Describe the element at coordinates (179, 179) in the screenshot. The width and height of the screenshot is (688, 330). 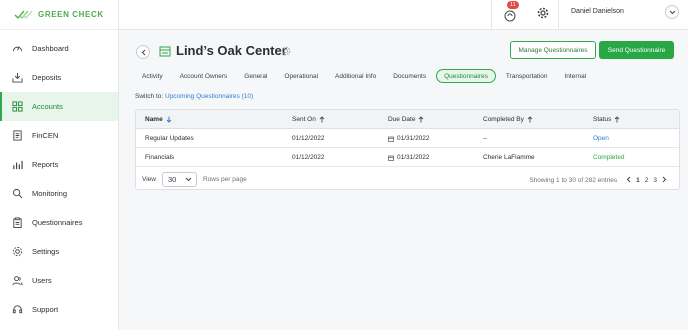
I see `rows-per-page-select: 30` at that location.